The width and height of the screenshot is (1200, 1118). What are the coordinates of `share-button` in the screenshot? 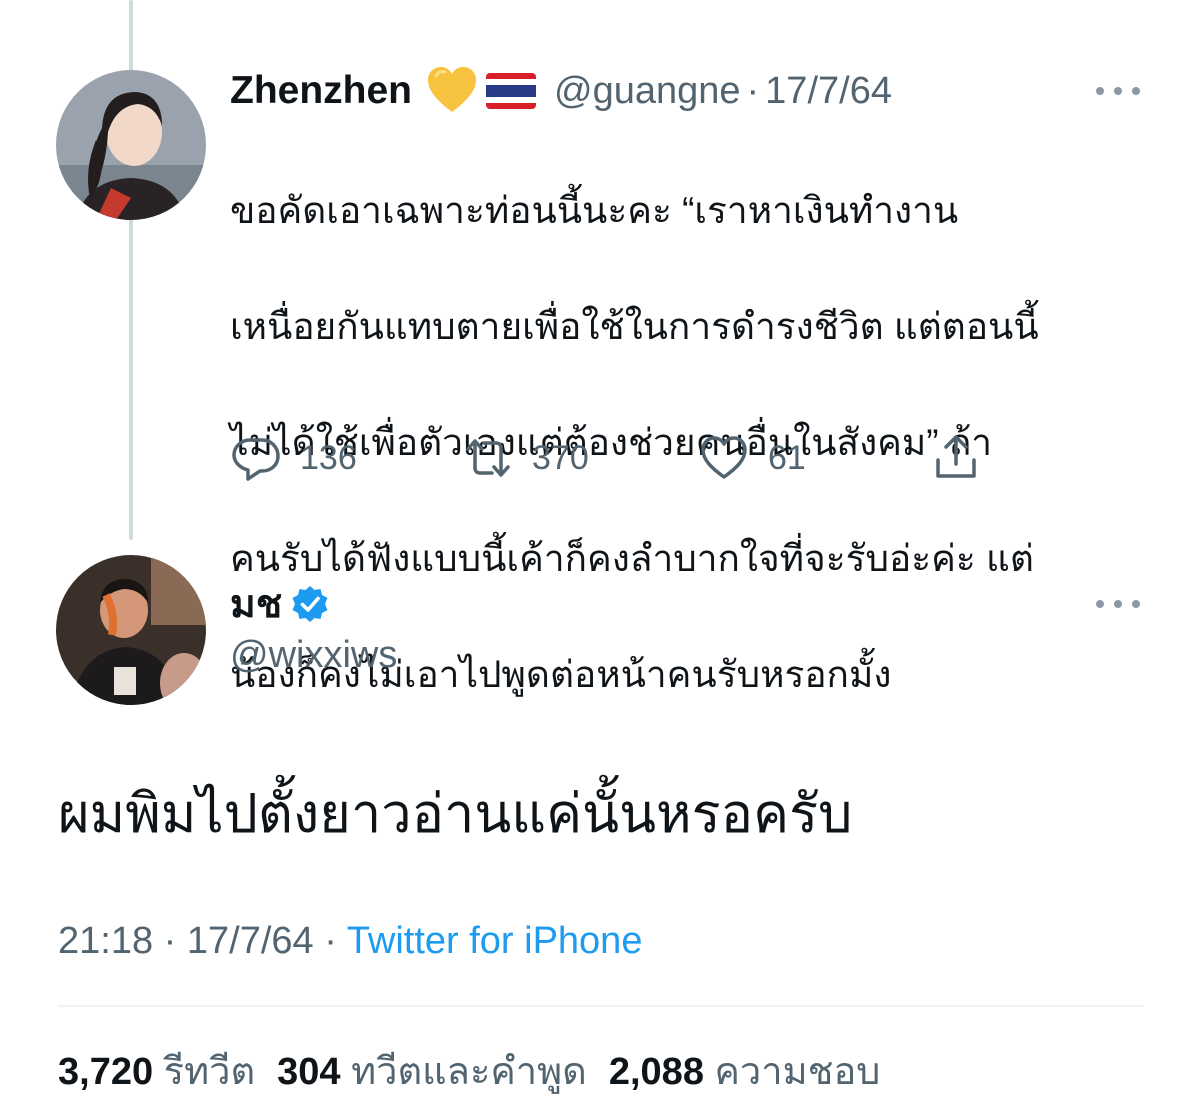 It's located at (965, 458).